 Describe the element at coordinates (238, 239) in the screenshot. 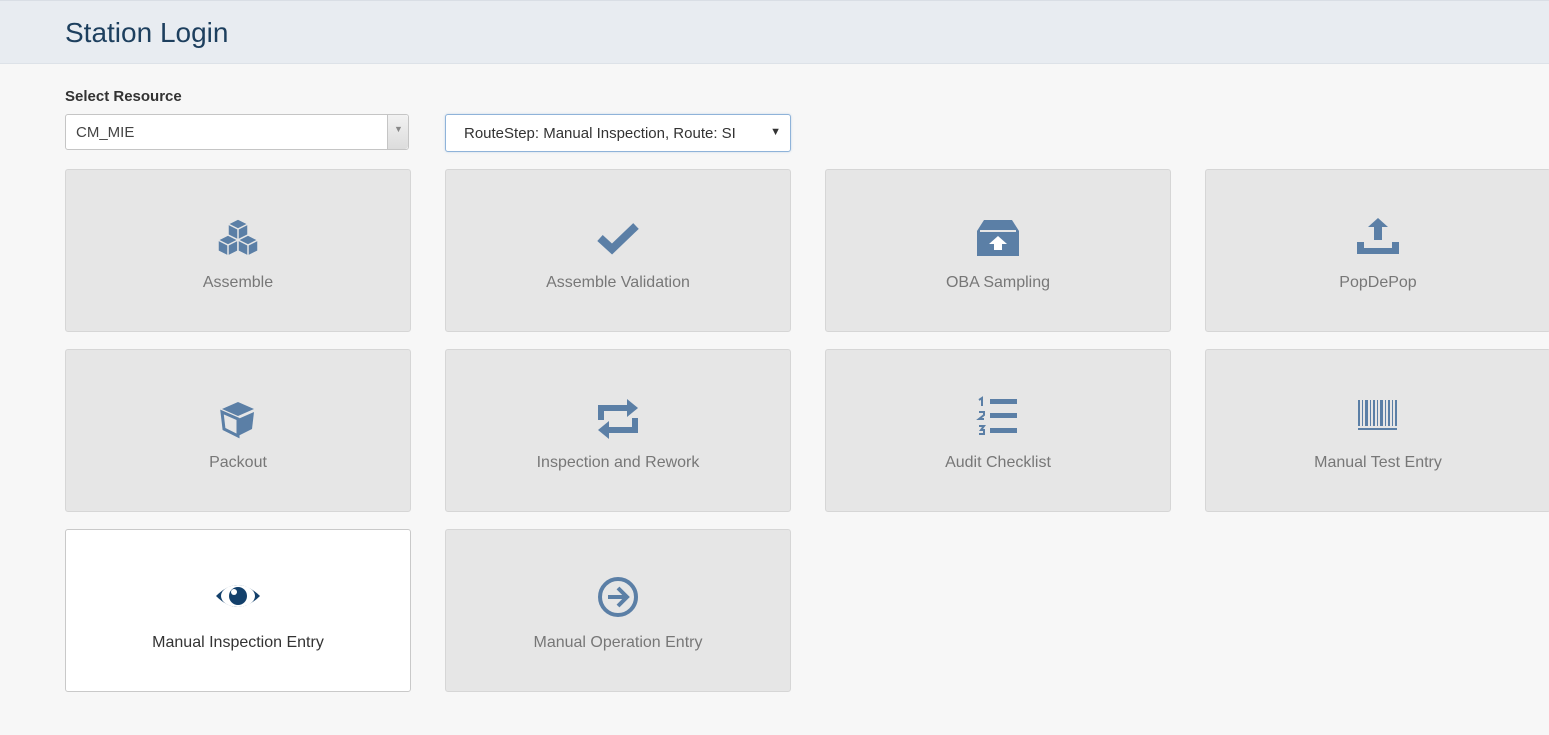

I see `cubes-icon` at that location.